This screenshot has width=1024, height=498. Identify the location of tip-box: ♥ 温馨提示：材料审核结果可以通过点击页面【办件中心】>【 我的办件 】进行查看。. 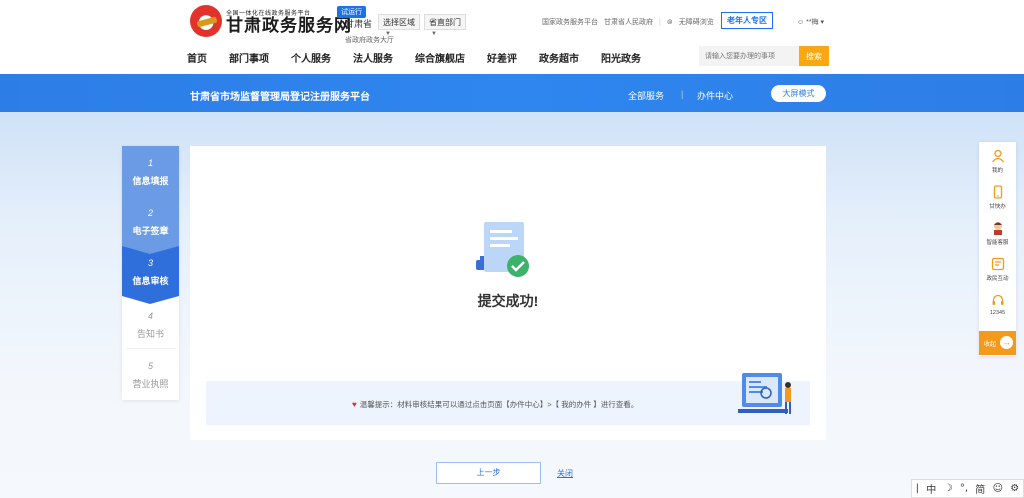
(508, 399).